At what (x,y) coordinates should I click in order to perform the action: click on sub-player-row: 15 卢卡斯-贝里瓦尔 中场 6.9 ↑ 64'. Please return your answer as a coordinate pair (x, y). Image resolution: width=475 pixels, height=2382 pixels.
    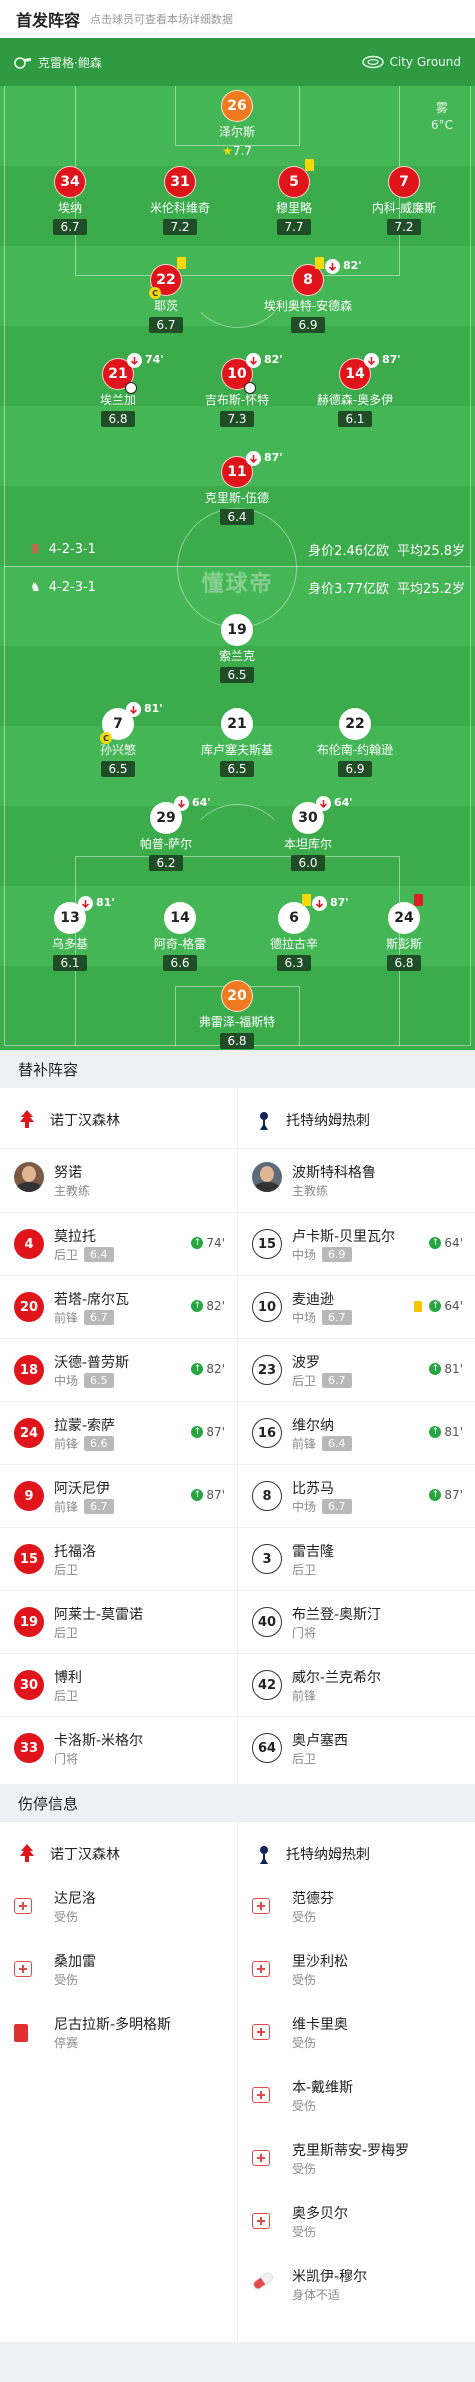
    Looking at the image, I should click on (356, 1244).